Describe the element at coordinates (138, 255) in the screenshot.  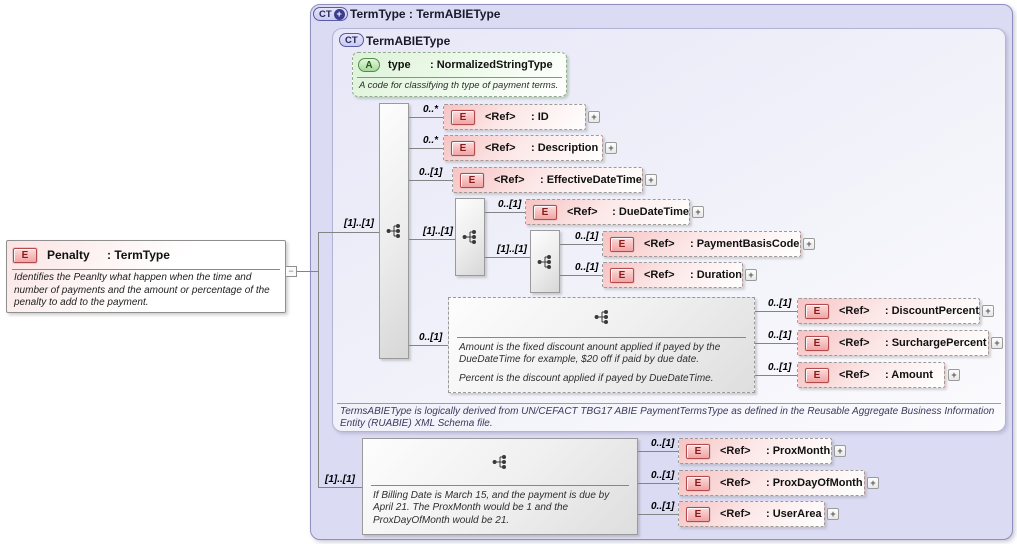
I see `penalty-type: : TermType` at that location.